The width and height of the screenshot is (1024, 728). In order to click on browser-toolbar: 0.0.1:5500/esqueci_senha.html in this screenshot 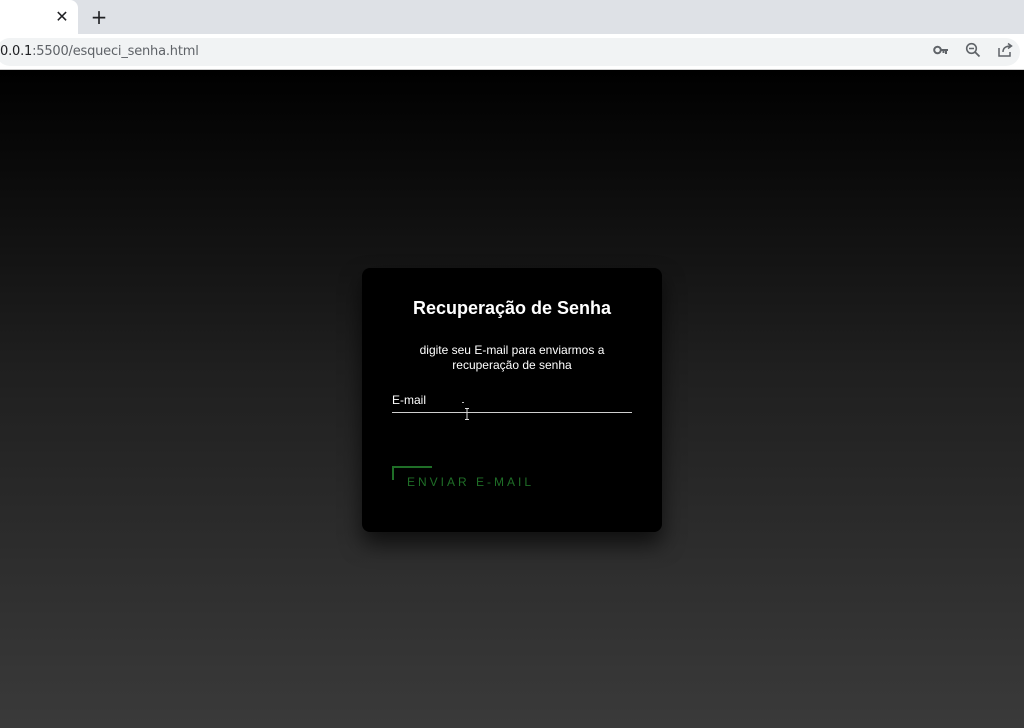, I will do `click(512, 52)`.